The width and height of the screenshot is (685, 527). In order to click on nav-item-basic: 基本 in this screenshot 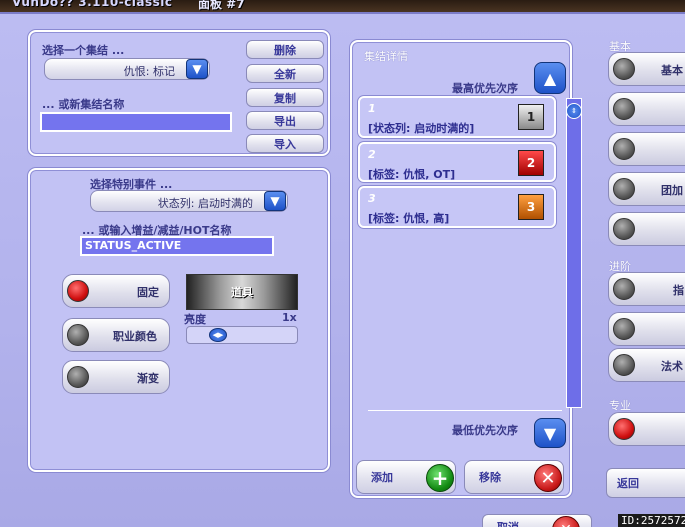, I will do `click(646, 69)`.